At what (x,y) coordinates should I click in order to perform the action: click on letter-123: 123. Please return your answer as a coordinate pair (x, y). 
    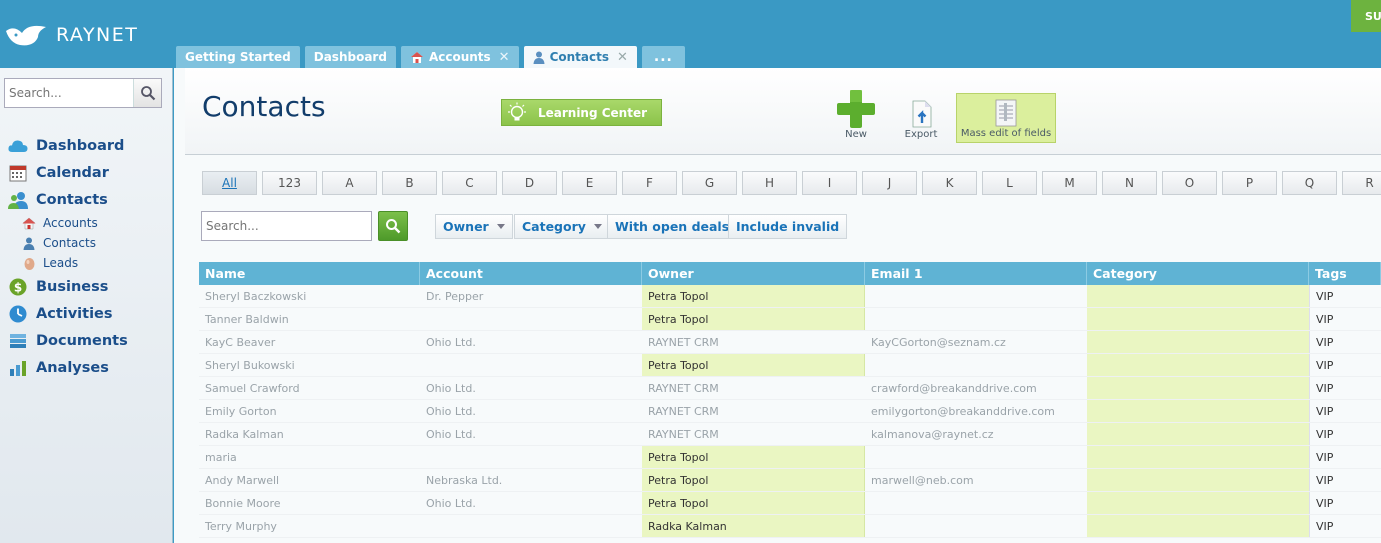
    Looking at the image, I should click on (289, 183).